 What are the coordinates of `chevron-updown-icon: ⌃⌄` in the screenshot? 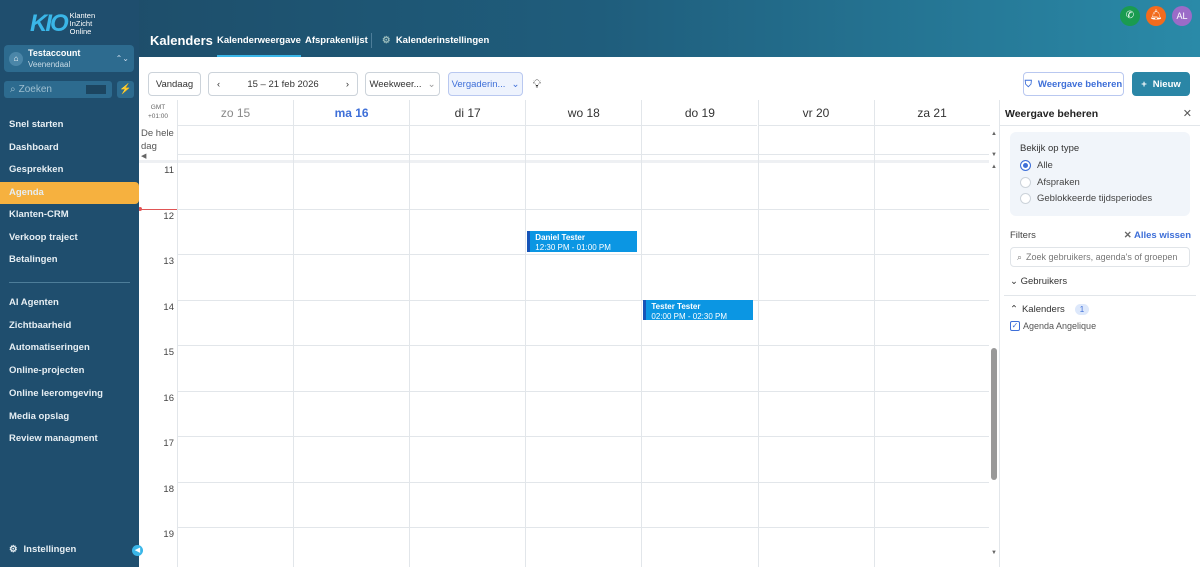 It's located at (122, 58).